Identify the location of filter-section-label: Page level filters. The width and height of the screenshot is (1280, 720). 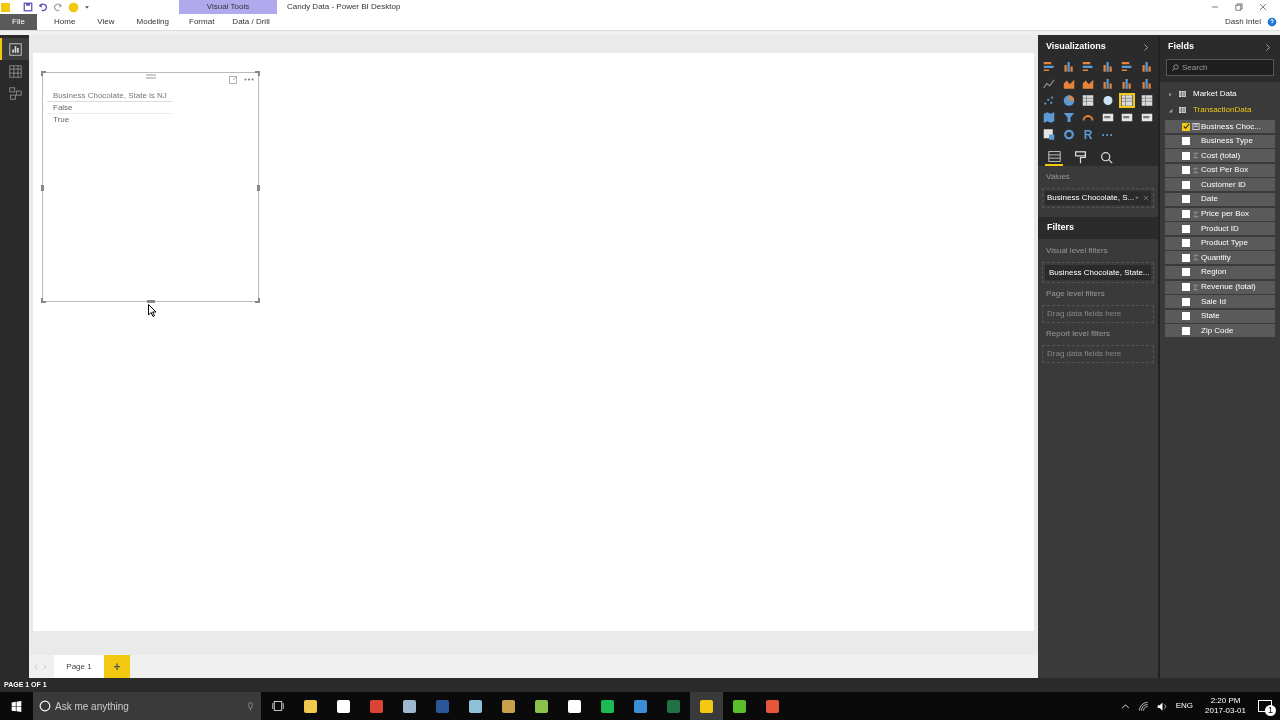
(1075, 294).